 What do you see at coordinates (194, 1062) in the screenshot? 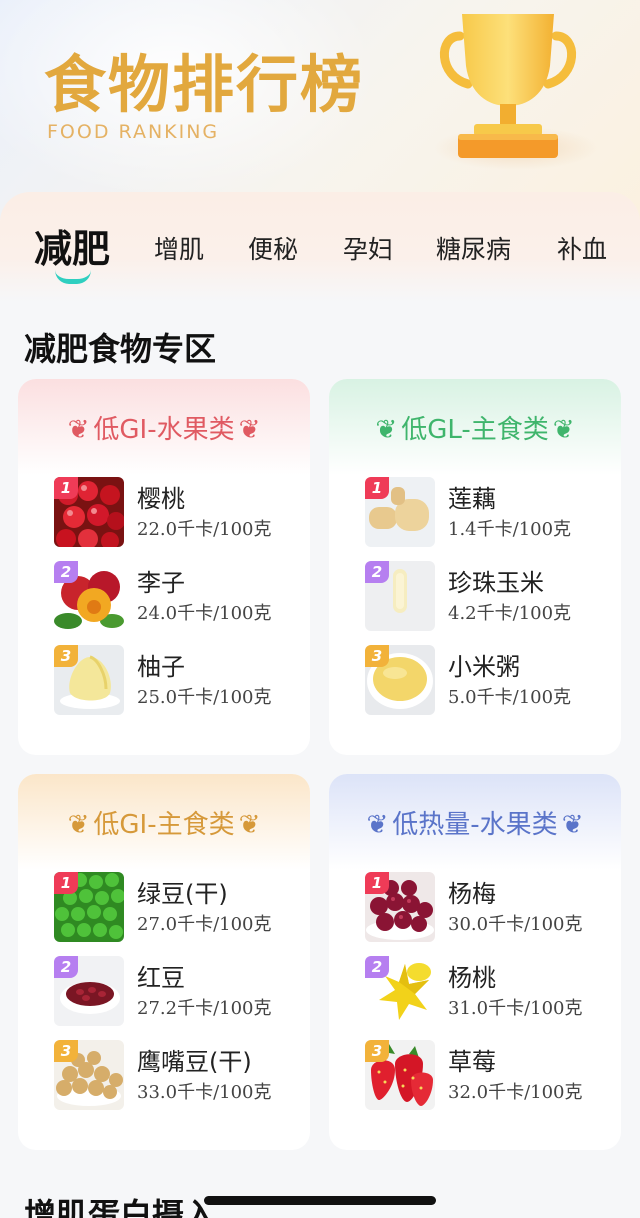
I see `food-name: 鹰嘴豆(干)` at bounding box center [194, 1062].